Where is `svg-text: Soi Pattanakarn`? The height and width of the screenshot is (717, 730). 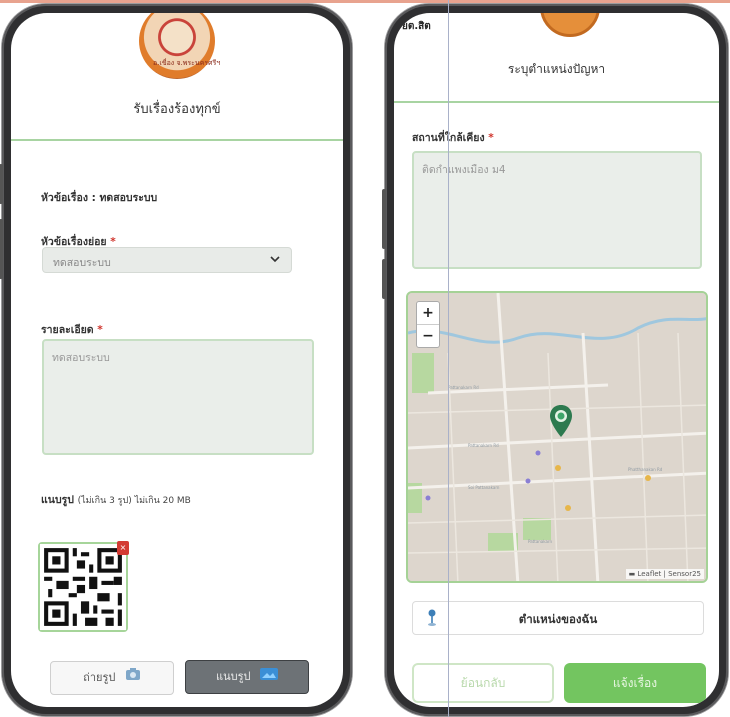
svg-text: Soi Pattanakarn is located at coordinates (484, 487).